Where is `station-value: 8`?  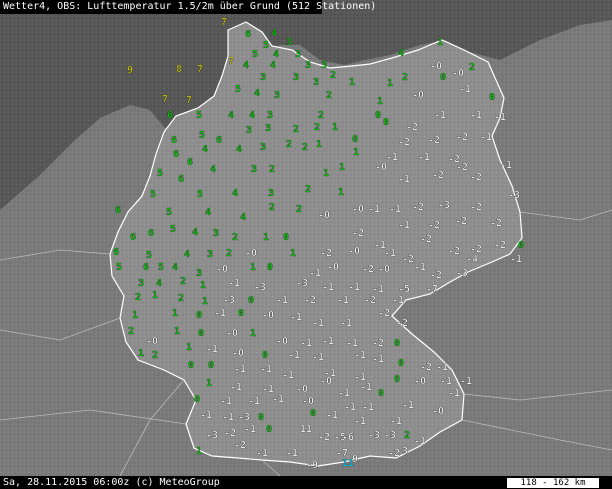
station-value: 8 is located at coordinates (179, 69).